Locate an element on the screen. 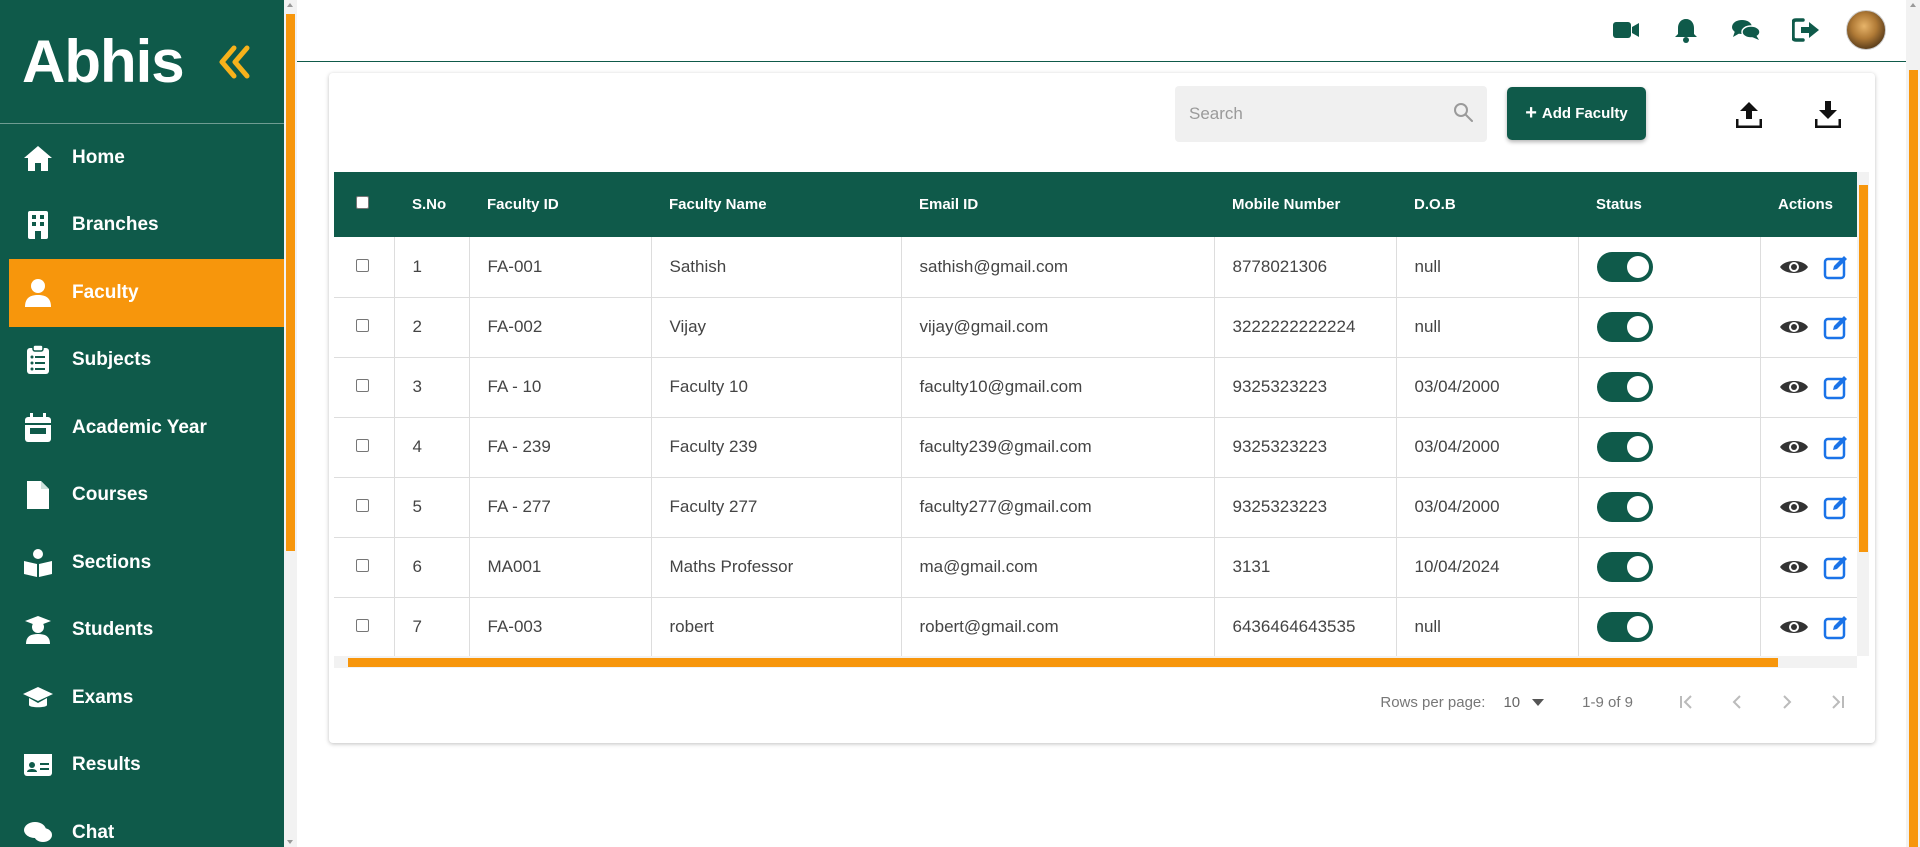  sidebar-item-exams: Exams is located at coordinates (142, 698).